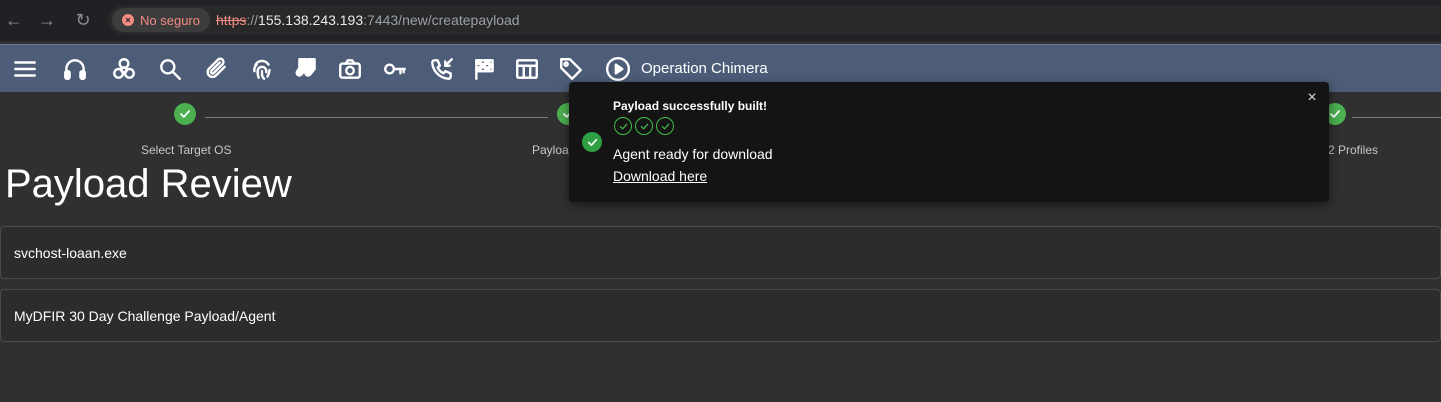 This screenshot has width=1441, height=402. What do you see at coordinates (571, 69) in the screenshot?
I see `tag-icon` at bounding box center [571, 69].